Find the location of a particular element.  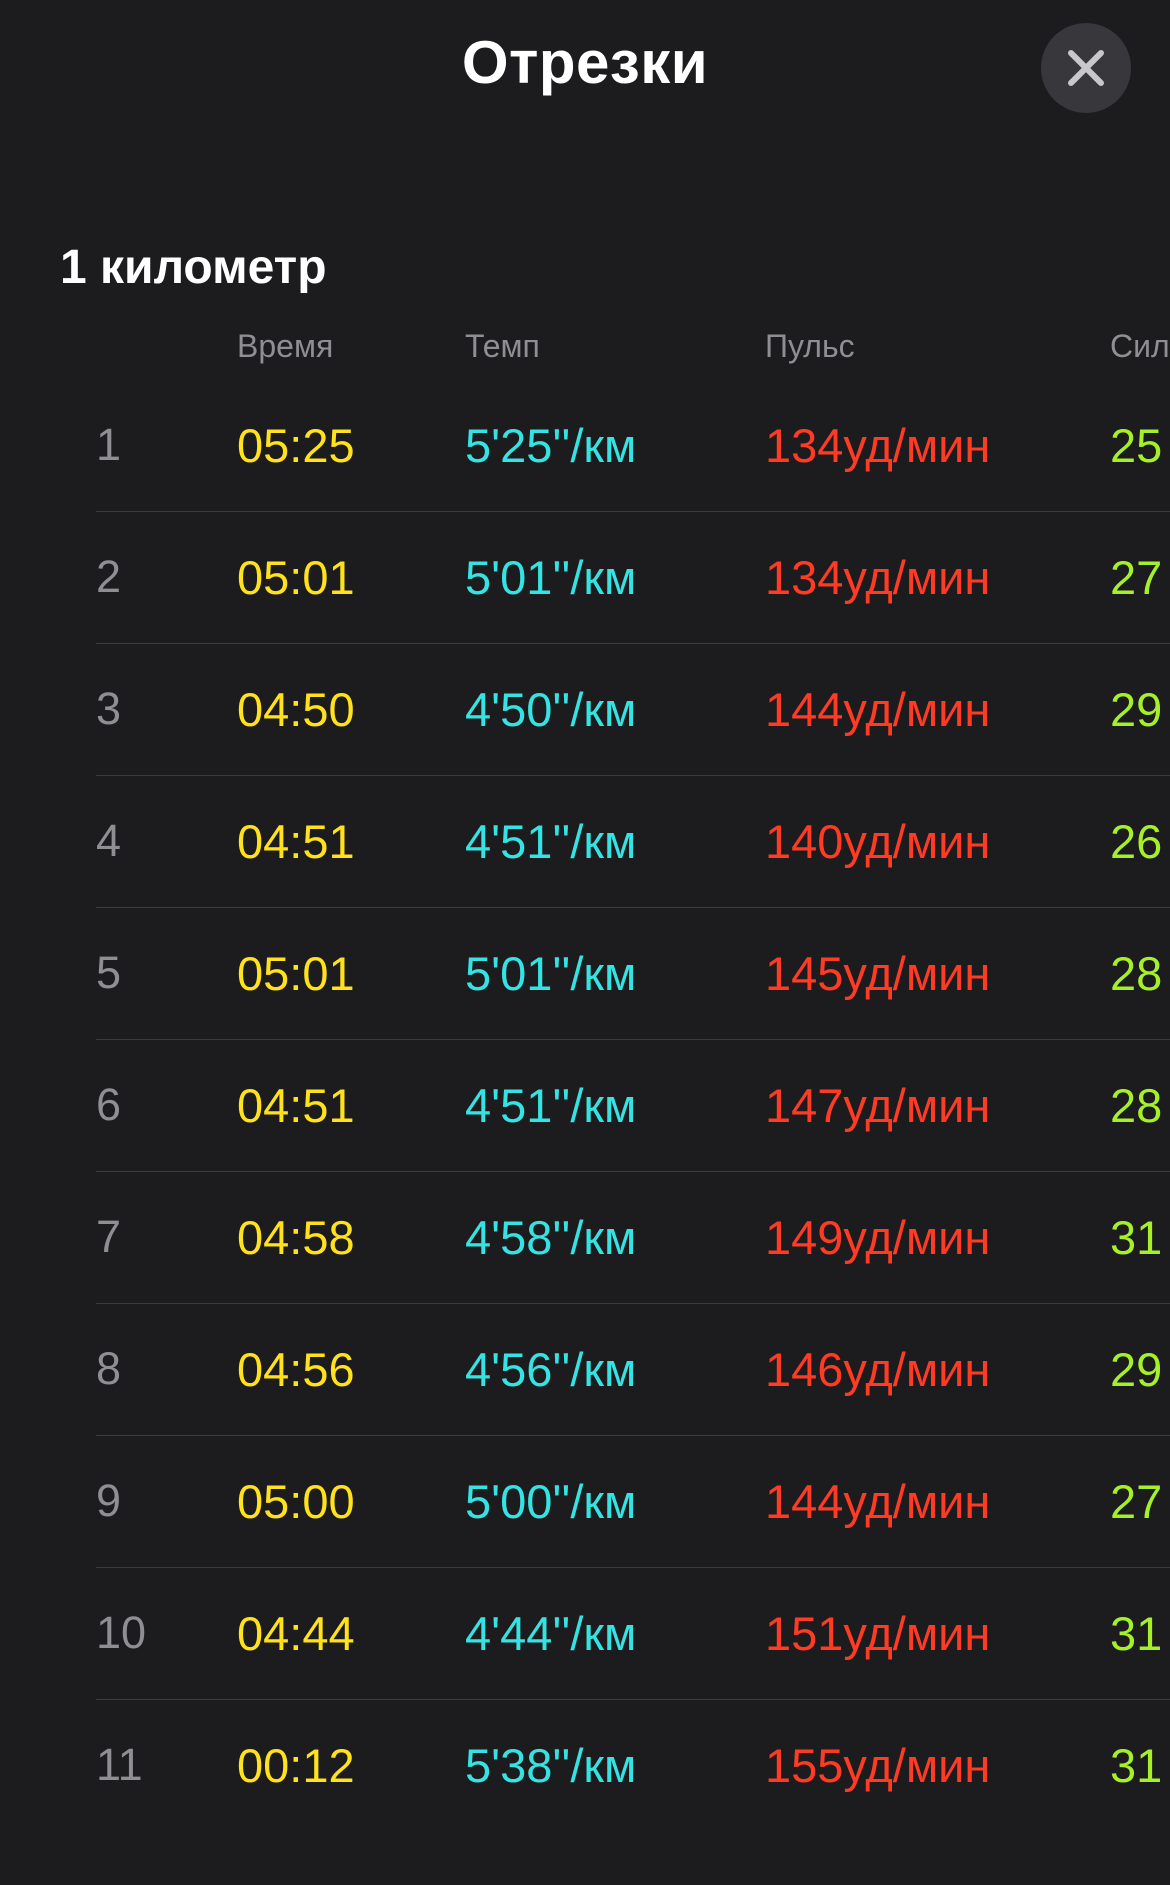

split-row: 1 05:25 5'25''/км 134уд/мин 25 is located at coordinates (585, 446).